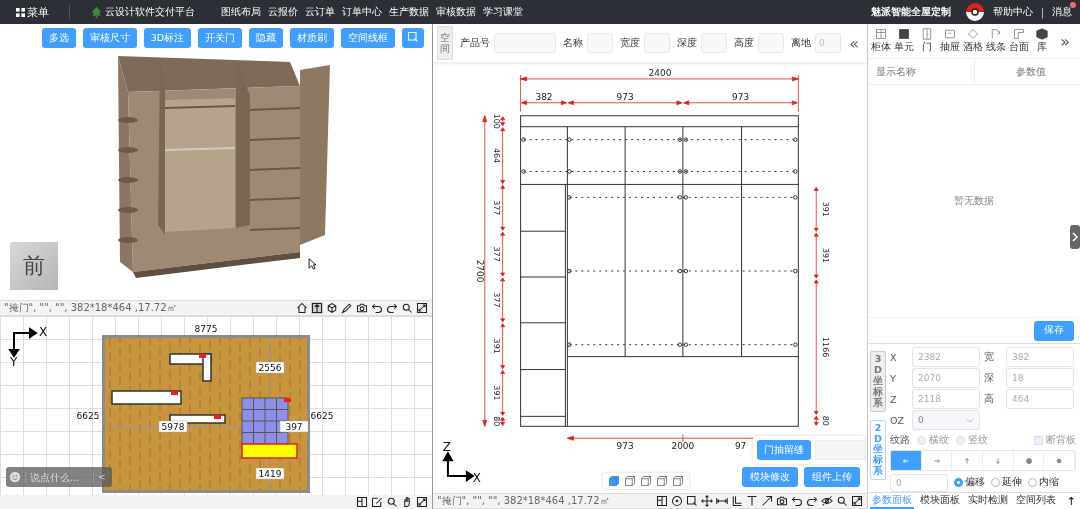 The height and width of the screenshot is (509, 1080). I want to click on line-icon, so click(996, 34).